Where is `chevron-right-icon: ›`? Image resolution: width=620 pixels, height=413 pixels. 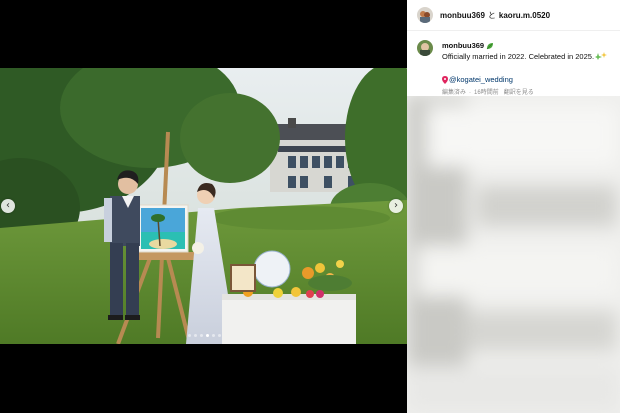
chevron-right-icon: › is located at coordinates (396, 205).